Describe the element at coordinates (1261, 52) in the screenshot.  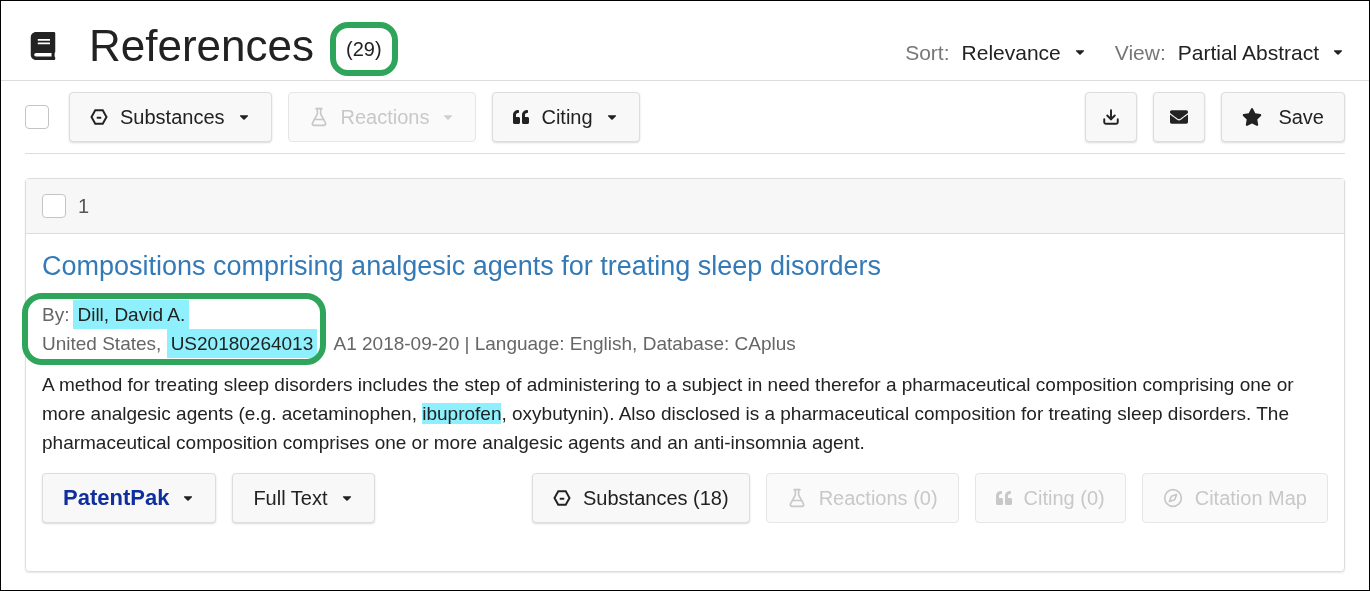
I see `view-dropdown: Partial Abstract` at that location.